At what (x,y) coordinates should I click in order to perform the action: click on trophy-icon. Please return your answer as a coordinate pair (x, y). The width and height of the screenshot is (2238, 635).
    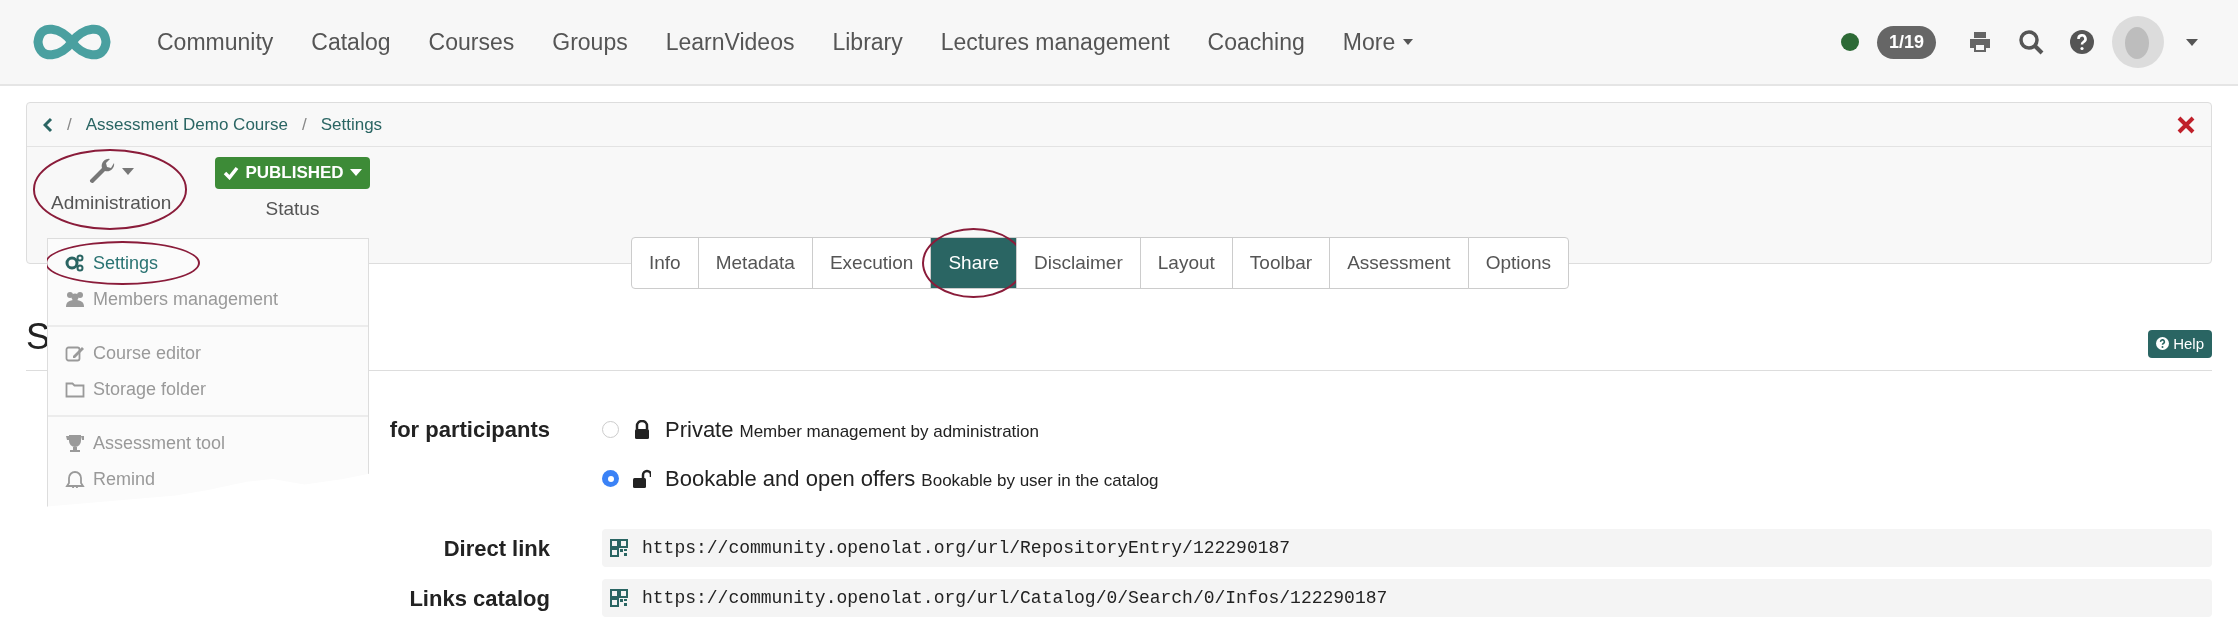
    Looking at the image, I should click on (75, 443).